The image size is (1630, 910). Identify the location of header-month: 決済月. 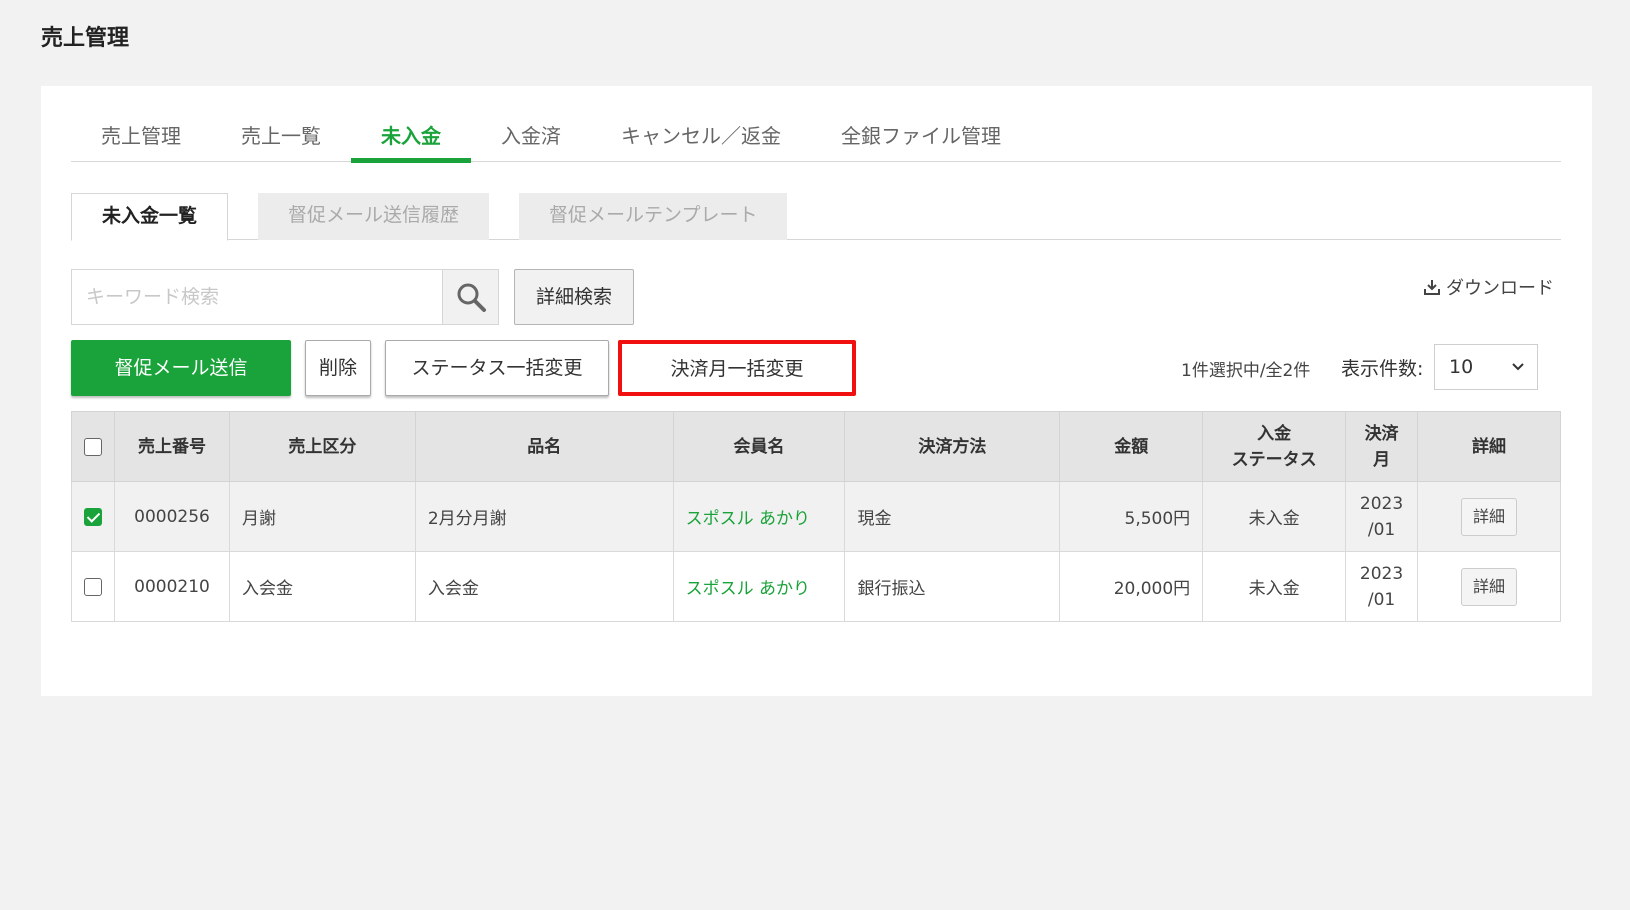
(1382, 446).